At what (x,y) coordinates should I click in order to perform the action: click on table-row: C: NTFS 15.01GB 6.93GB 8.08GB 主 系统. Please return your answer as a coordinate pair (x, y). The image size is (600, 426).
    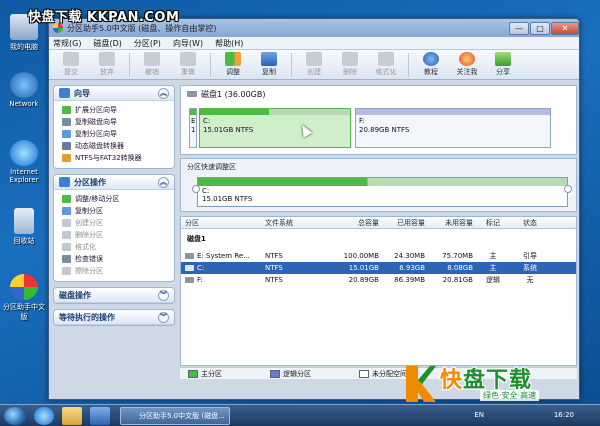
    Looking at the image, I should click on (378, 268).